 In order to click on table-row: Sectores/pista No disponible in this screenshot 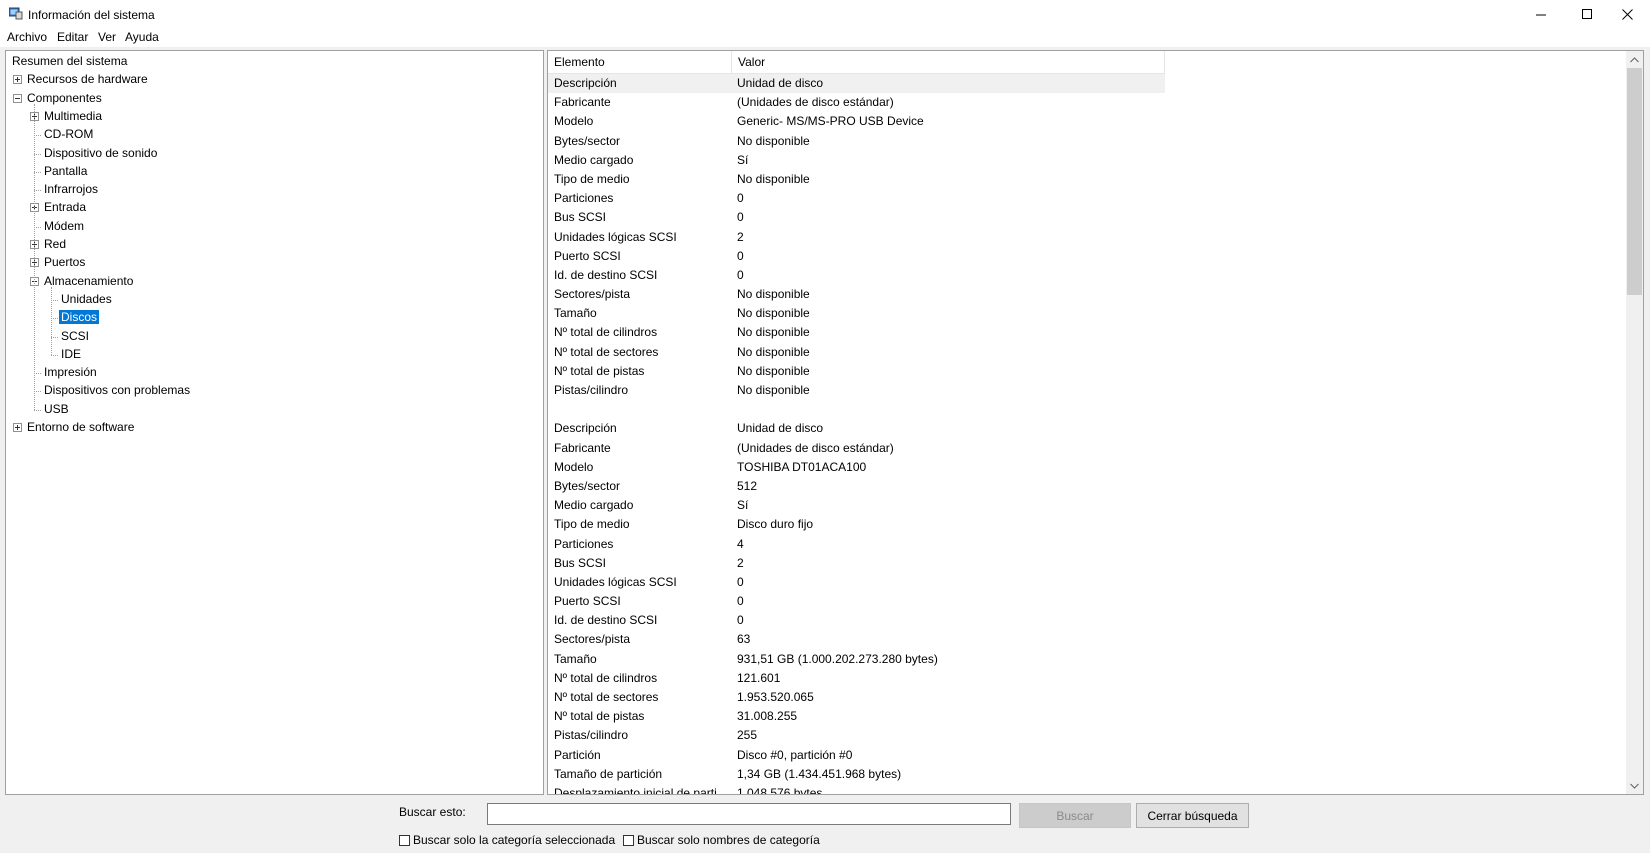, I will do `click(1088, 294)`.